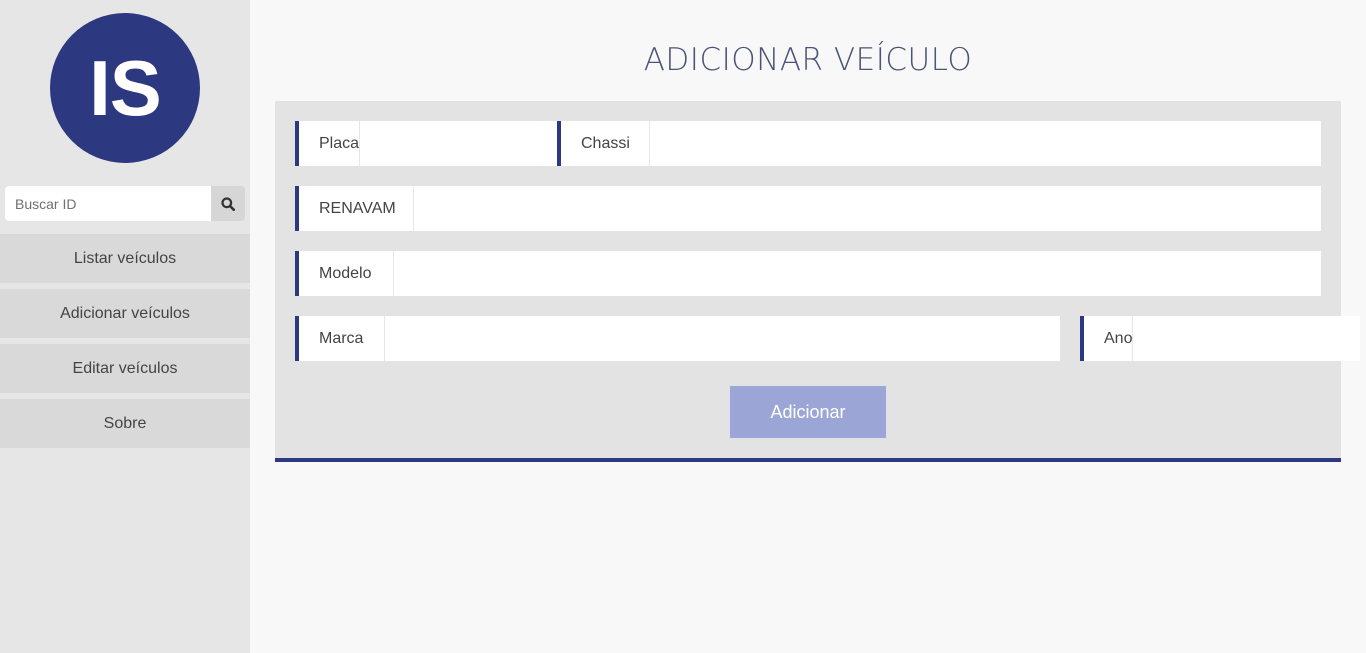 This screenshot has height=653, width=1366. What do you see at coordinates (1109, 338) in the screenshot?
I see `ano-label: Ano` at bounding box center [1109, 338].